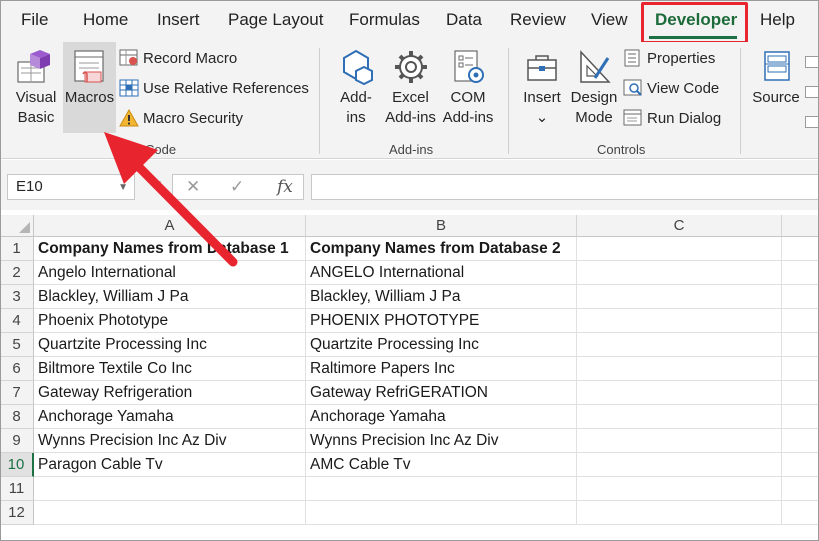  What do you see at coordinates (410, 88) in the screenshot?
I see `excel-addins-button: Excel Add-ins` at bounding box center [410, 88].